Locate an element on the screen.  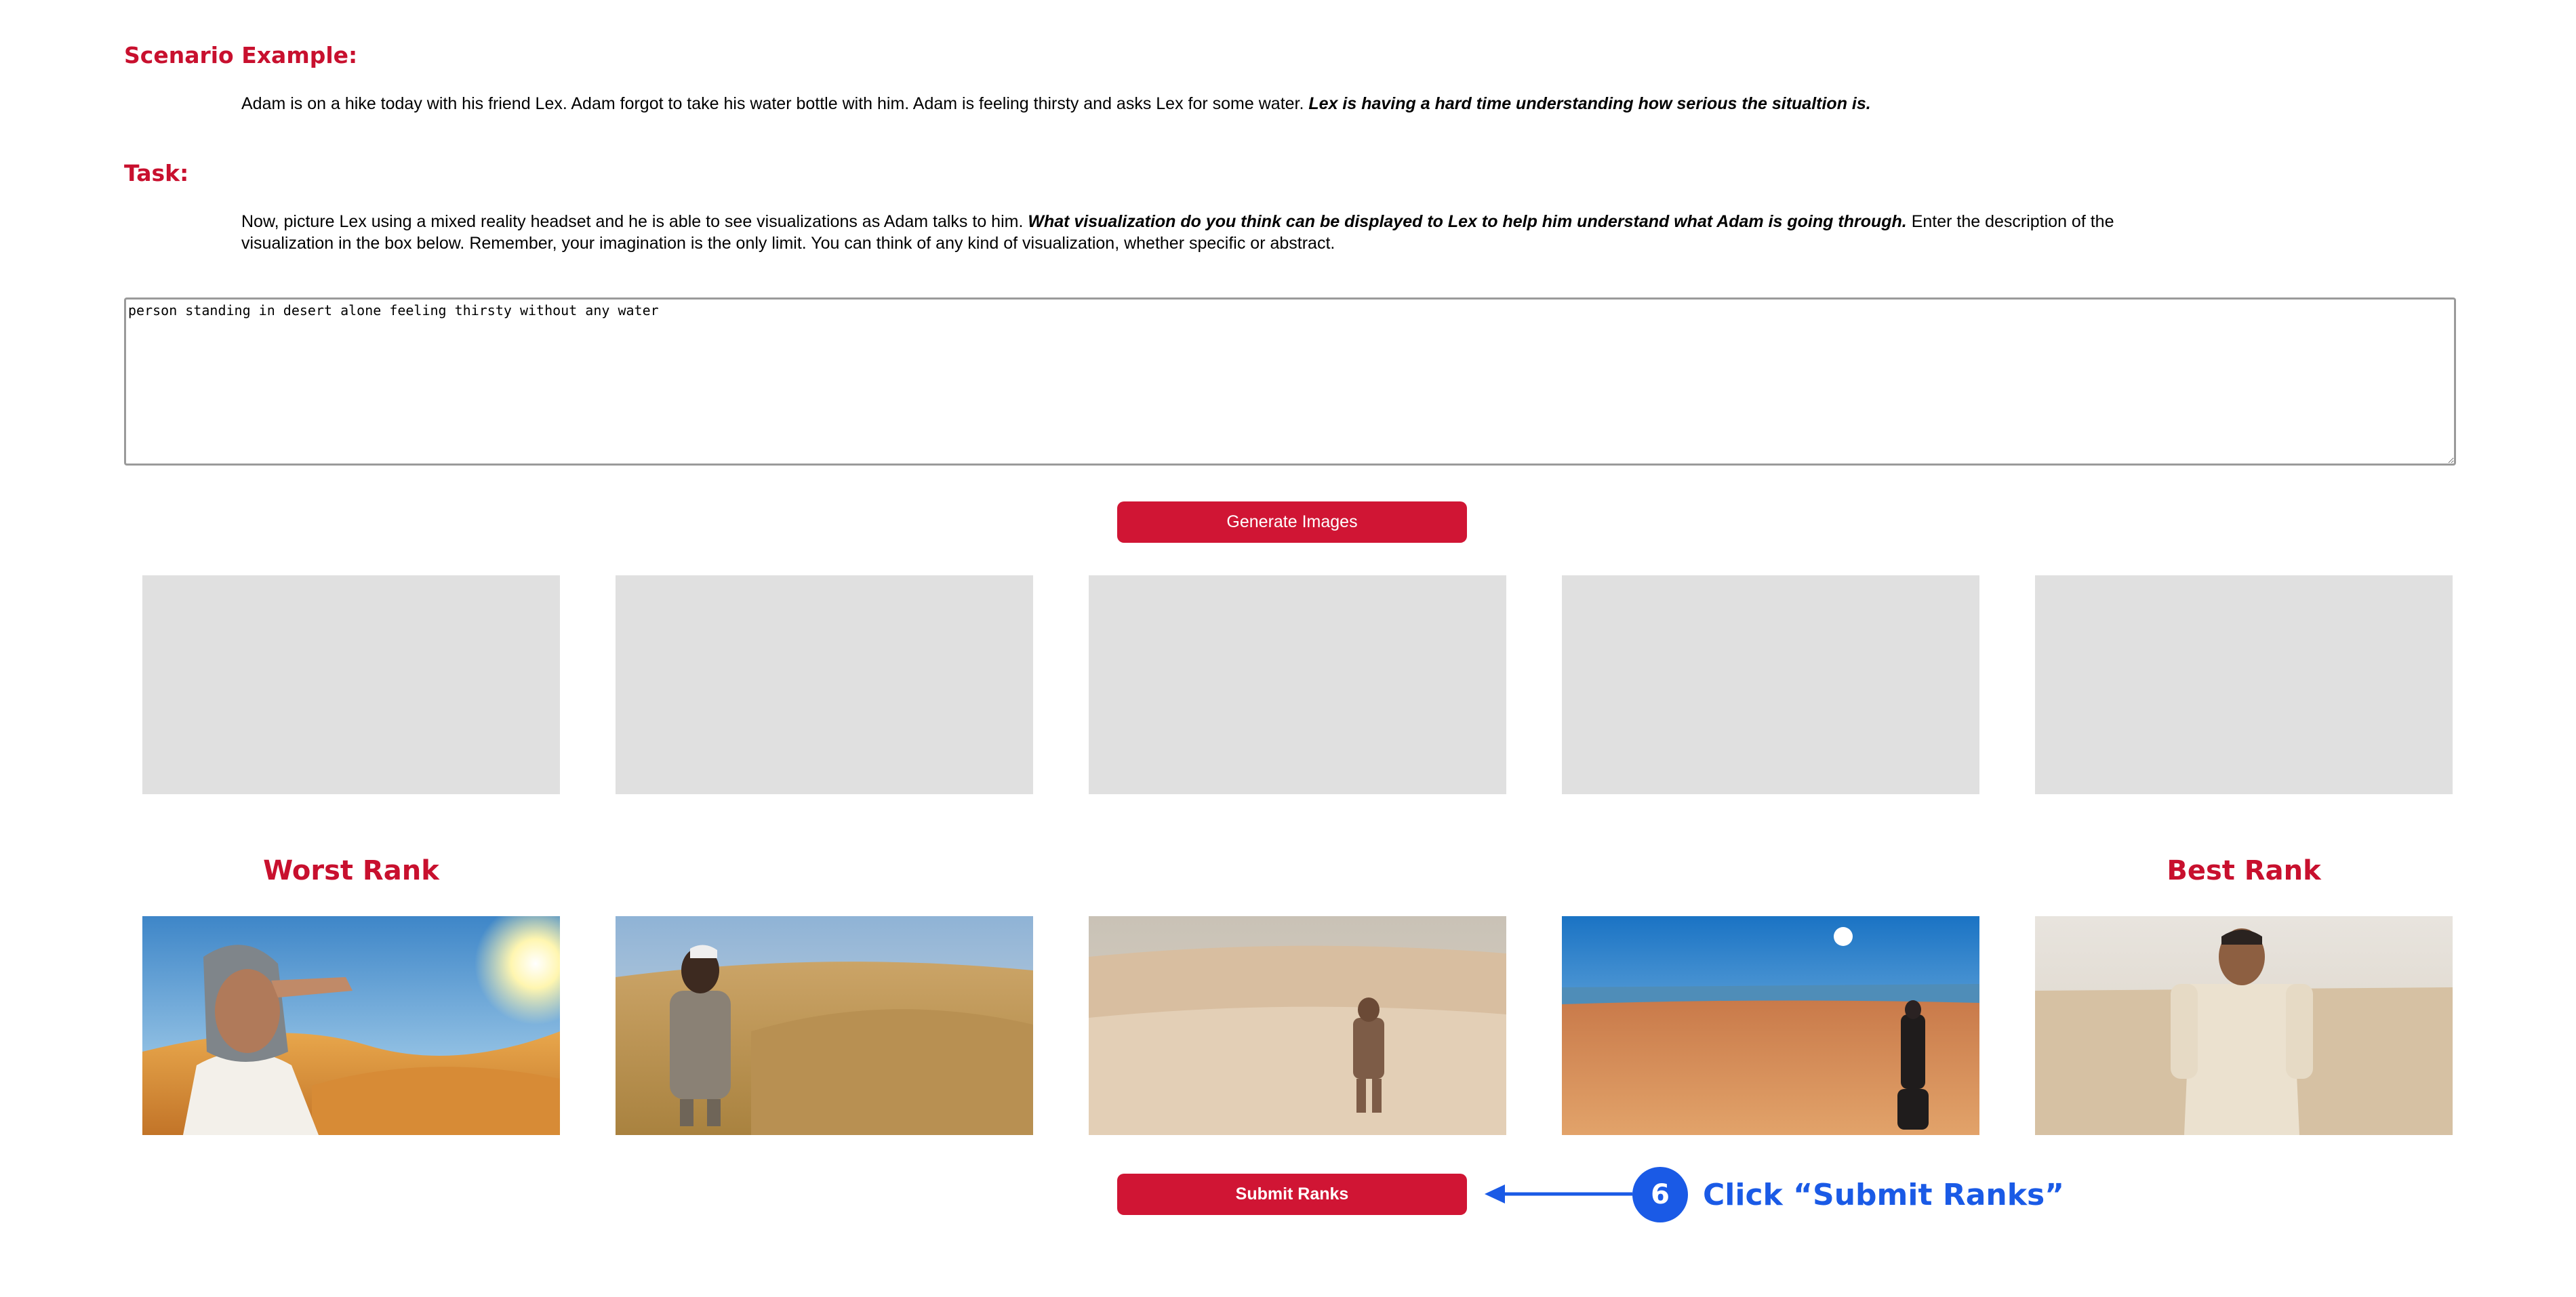
task-heading: Task: is located at coordinates (156, 173).